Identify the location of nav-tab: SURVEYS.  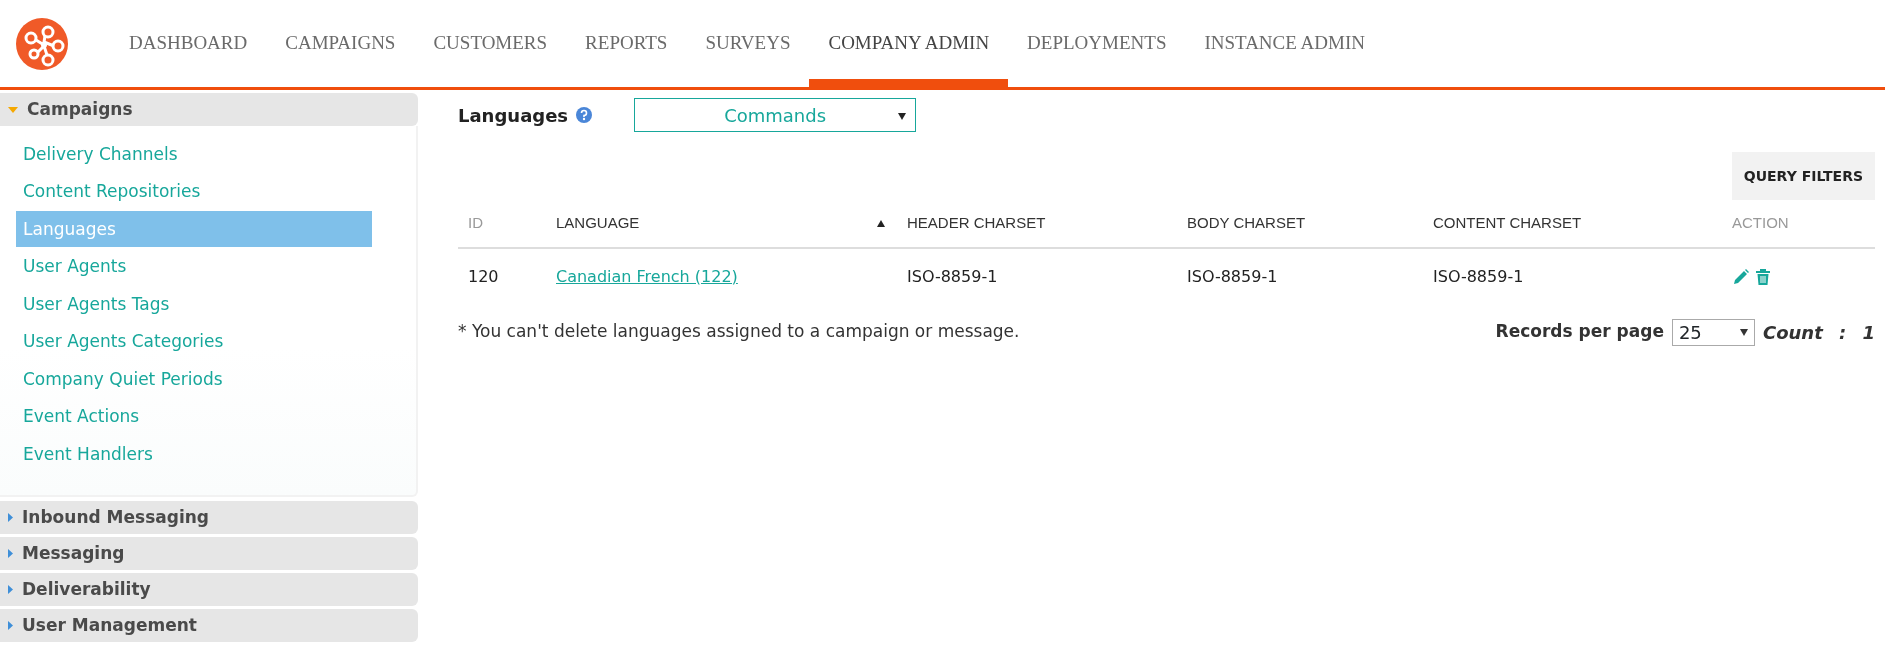
(748, 43).